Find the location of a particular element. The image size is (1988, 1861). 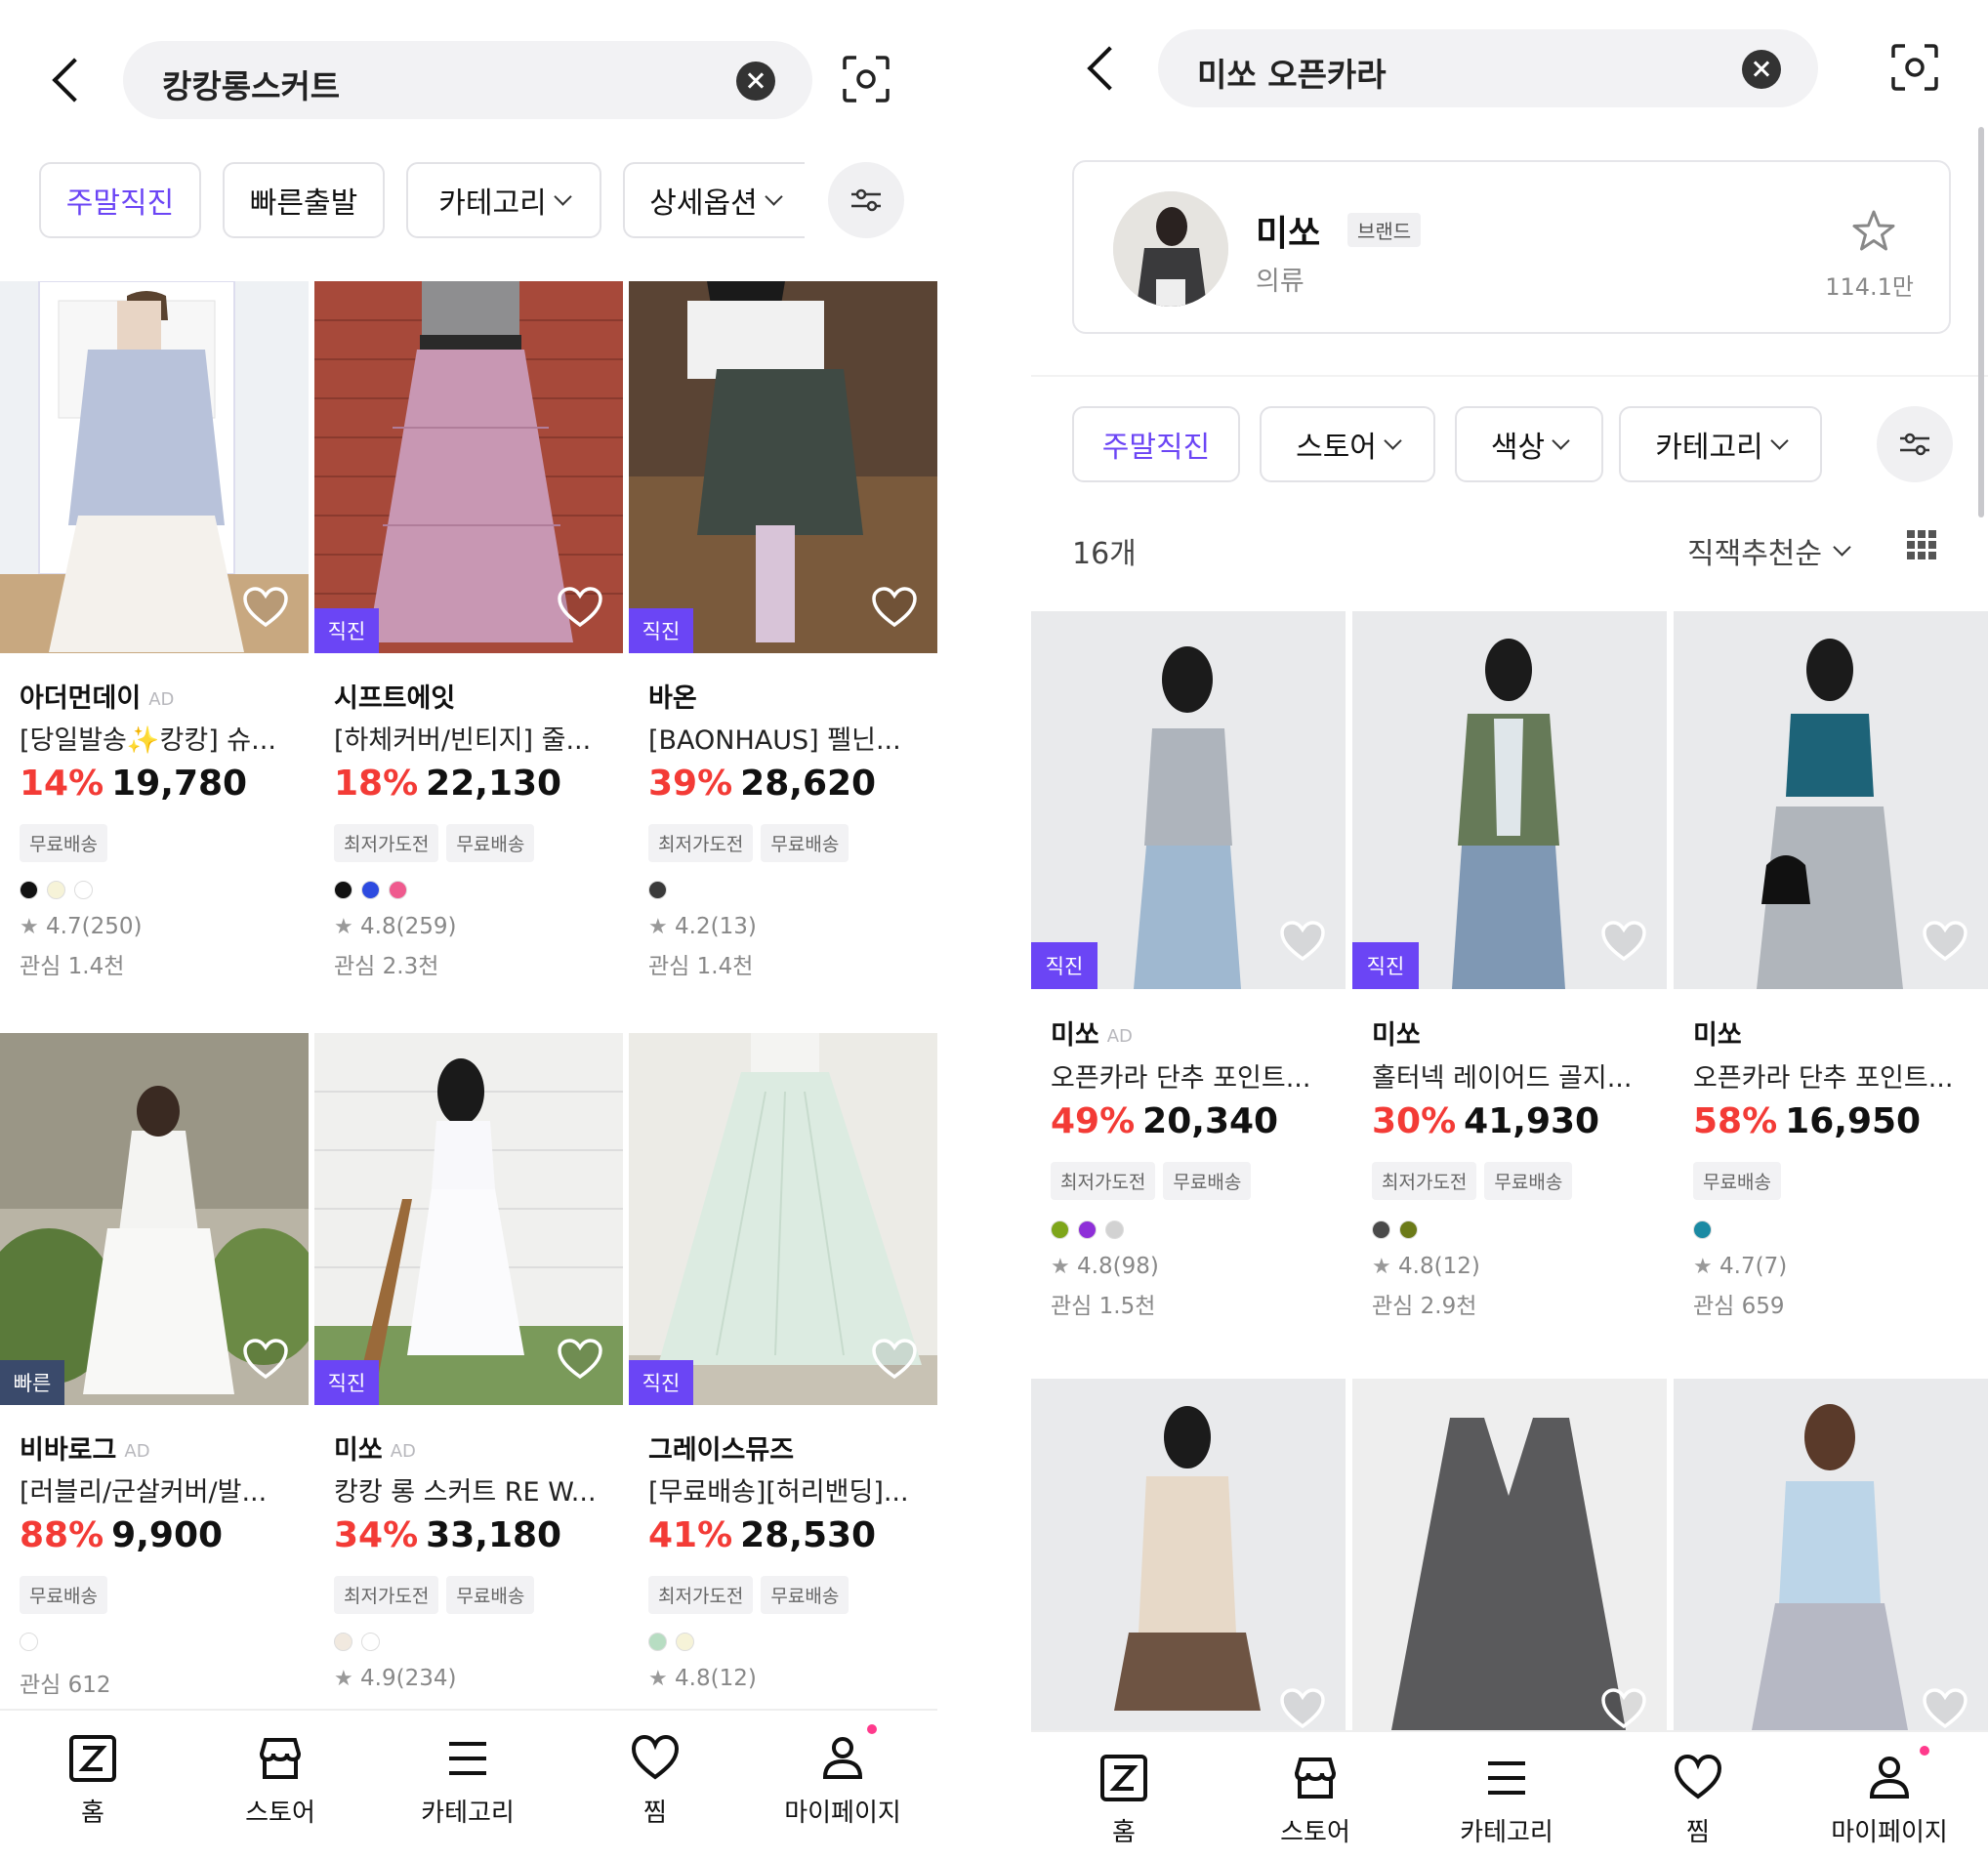

product-tags: 무료배송 is located at coordinates (63, 1595).